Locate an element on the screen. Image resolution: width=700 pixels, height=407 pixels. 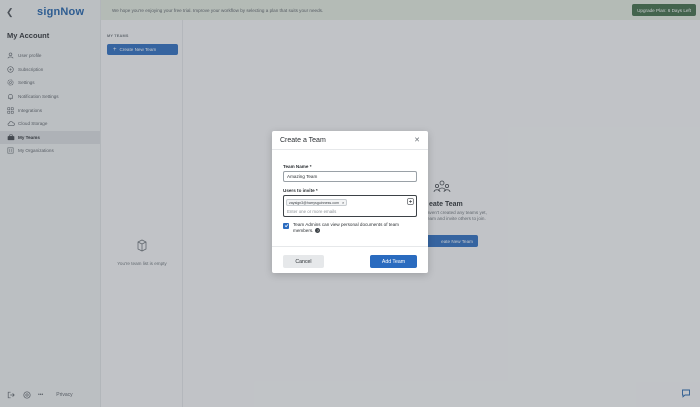
cancel-button: Cancel is located at coordinates (303, 261).